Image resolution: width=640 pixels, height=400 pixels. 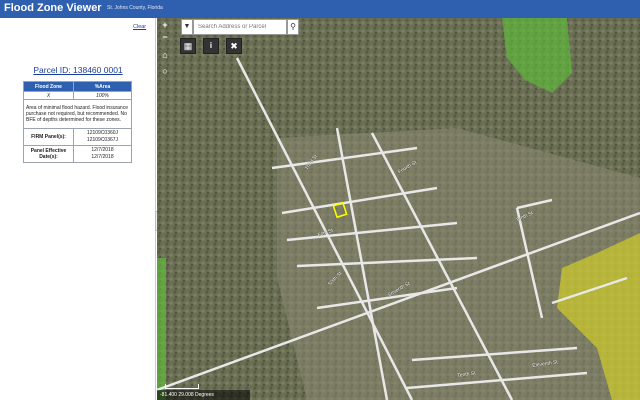 What do you see at coordinates (203, 395) in the screenshot?
I see `coordinate-readout: -81.400 29.008 Degrees` at bounding box center [203, 395].